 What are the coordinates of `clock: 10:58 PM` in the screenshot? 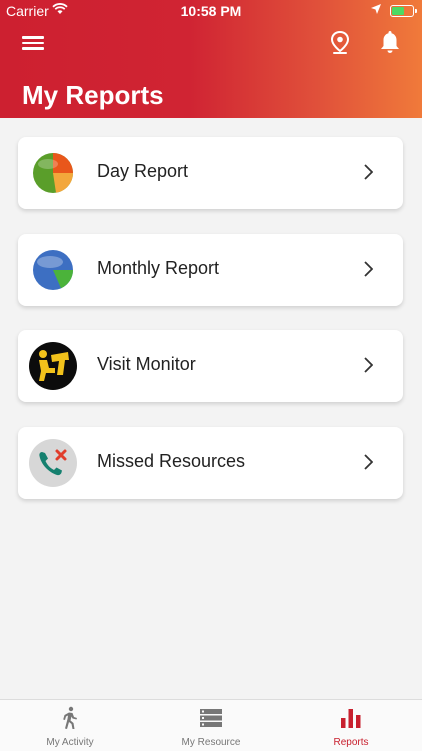 It's located at (211, 11).